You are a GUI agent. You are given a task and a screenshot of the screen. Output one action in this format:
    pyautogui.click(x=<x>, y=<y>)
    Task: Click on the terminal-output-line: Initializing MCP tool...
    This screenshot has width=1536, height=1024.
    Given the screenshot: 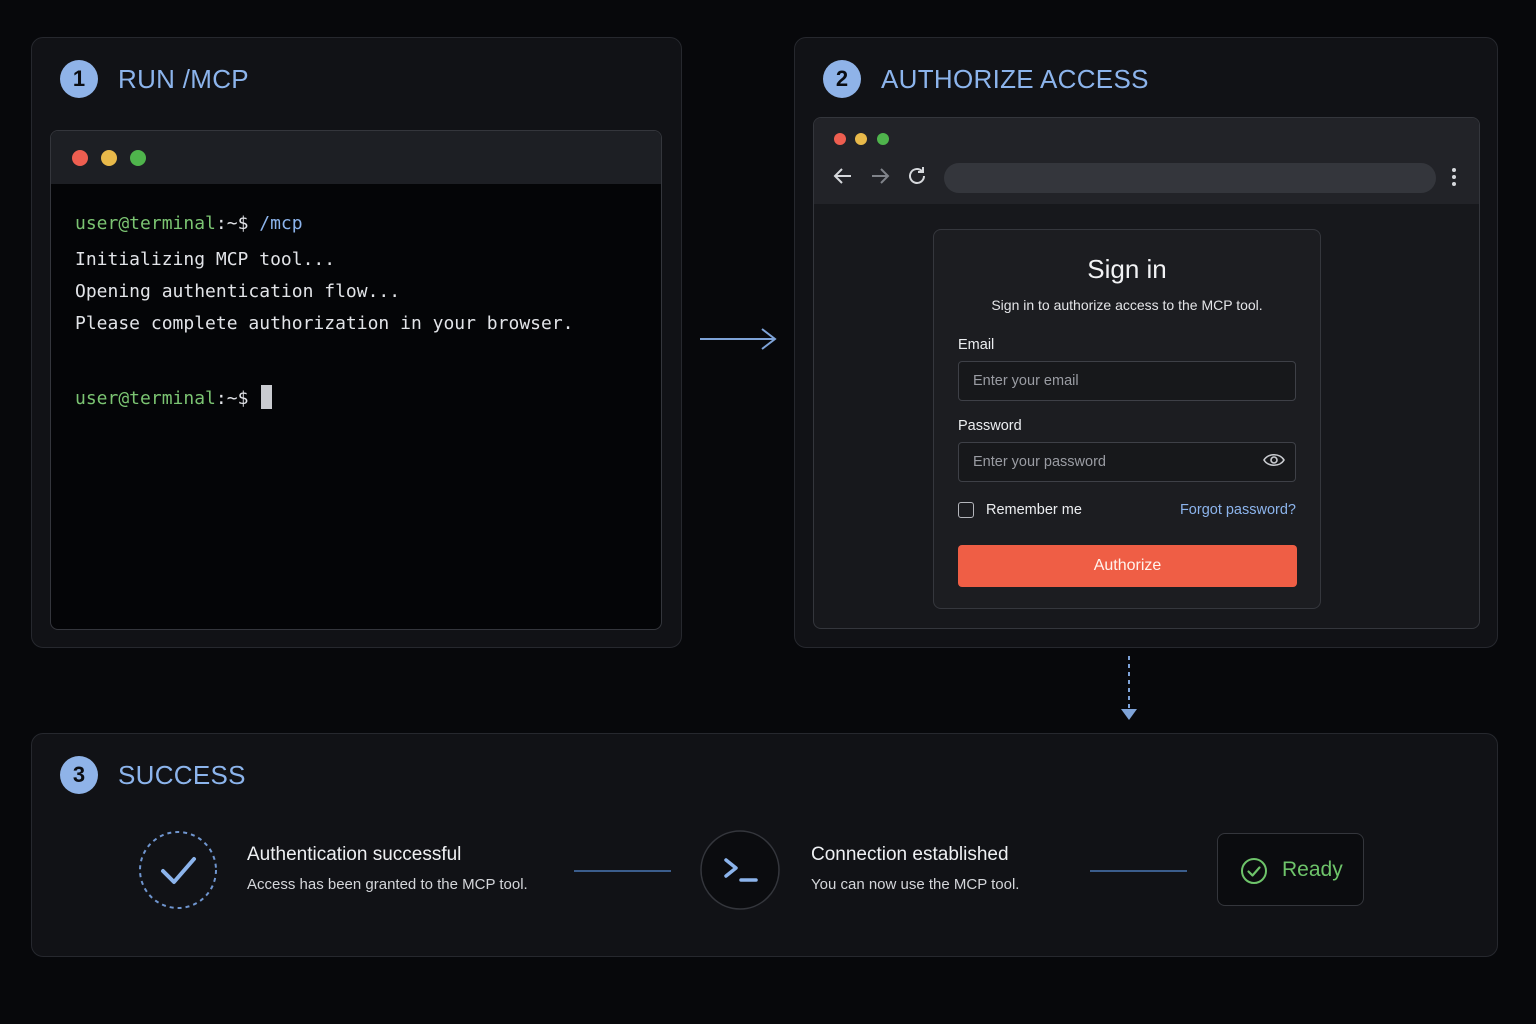 What is the action you would take?
    pyautogui.click(x=205, y=259)
    